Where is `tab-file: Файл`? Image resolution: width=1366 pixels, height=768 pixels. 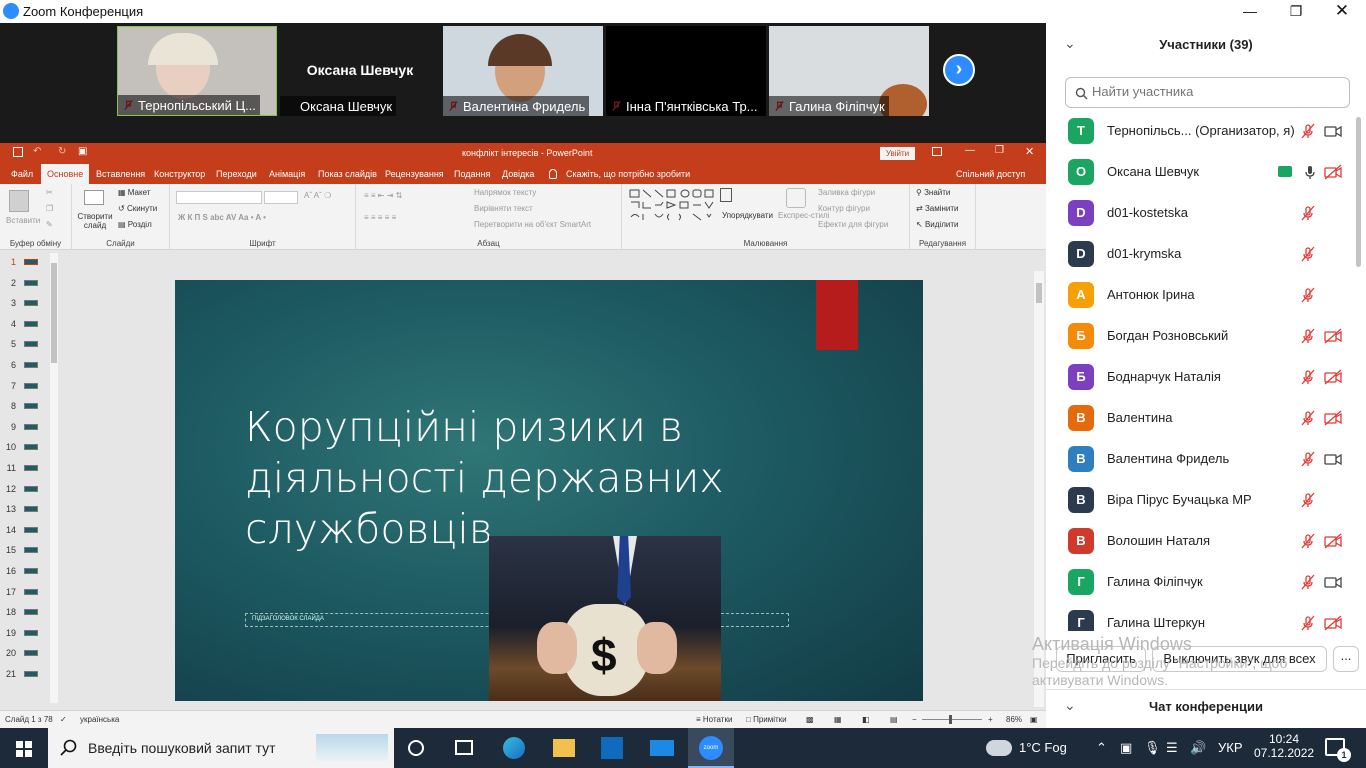 tab-file: Файл is located at coordinates (22, 174).